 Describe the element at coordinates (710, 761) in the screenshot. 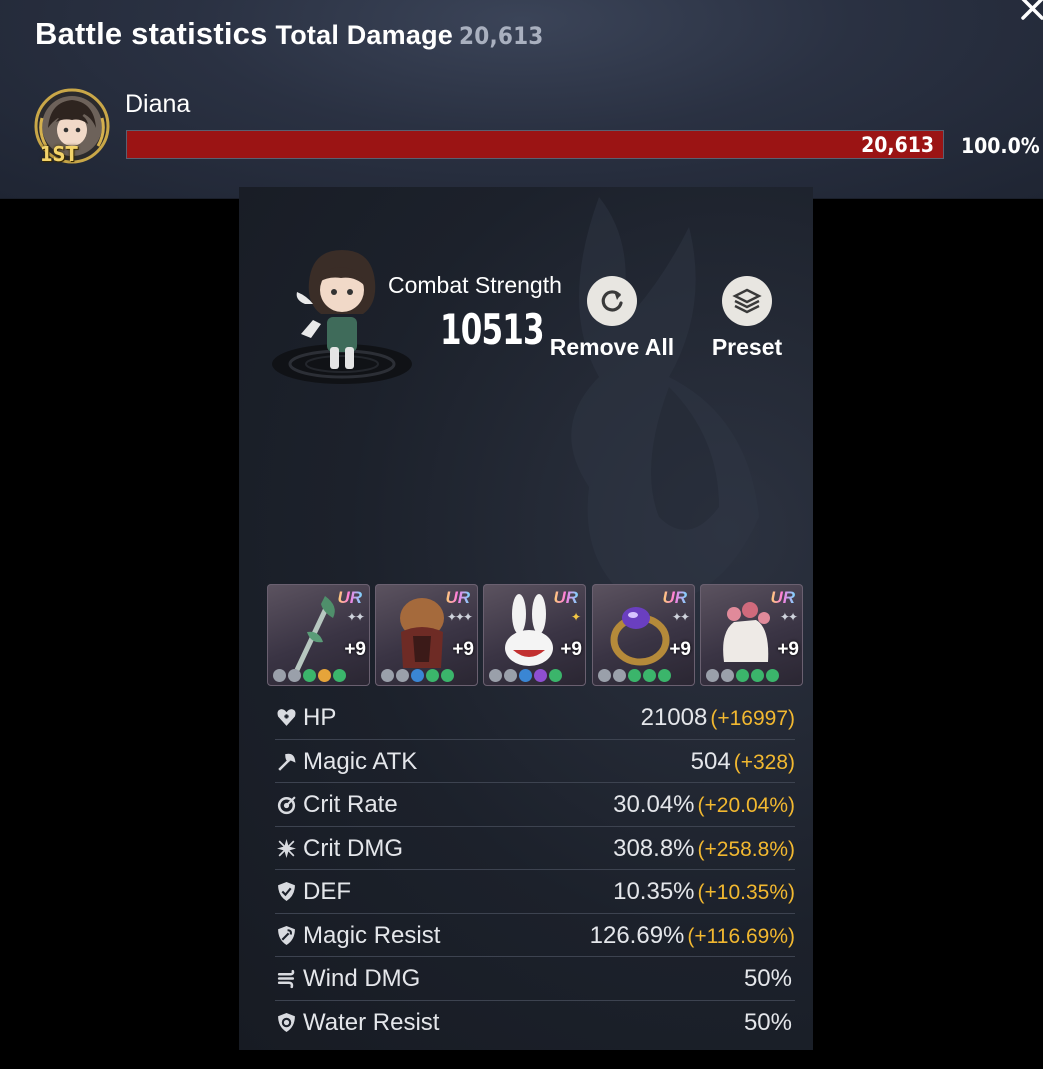

I see `stat-value-number: 504` at that location.